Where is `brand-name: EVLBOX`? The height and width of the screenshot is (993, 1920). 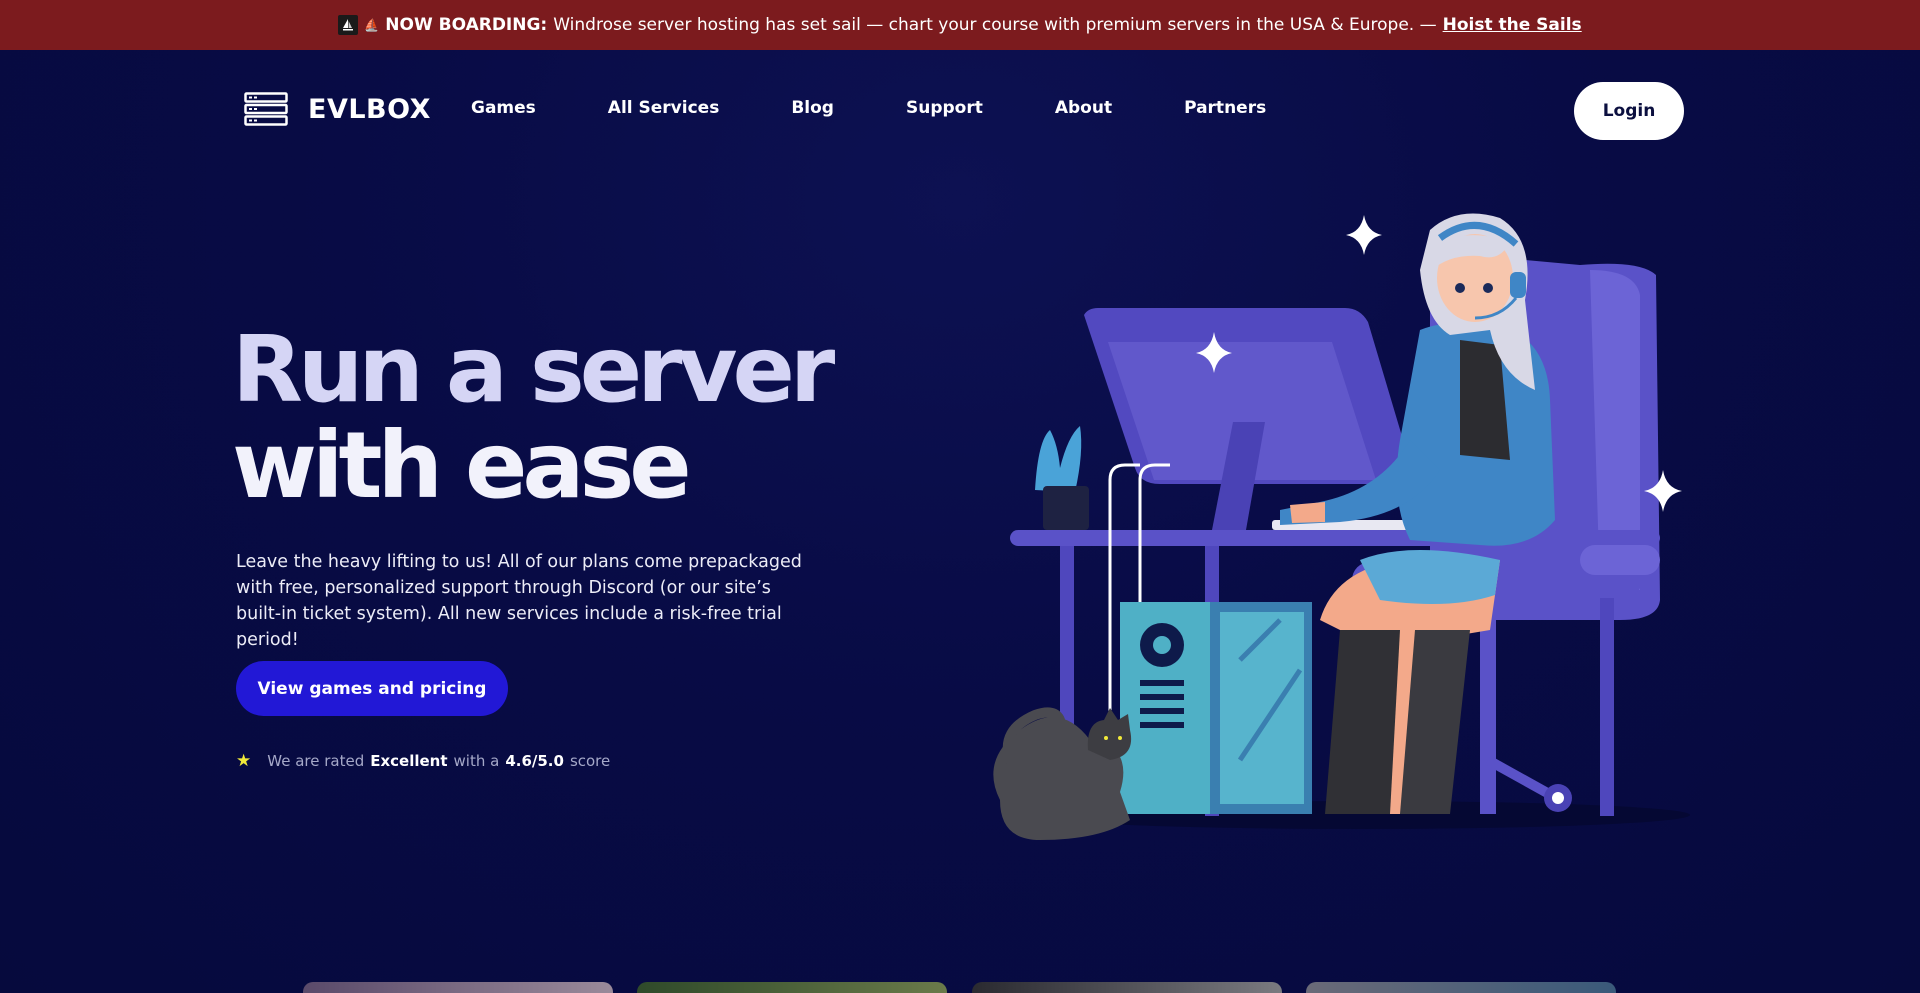 brand-name: EVLBOX is located at coordinates (369, 109).